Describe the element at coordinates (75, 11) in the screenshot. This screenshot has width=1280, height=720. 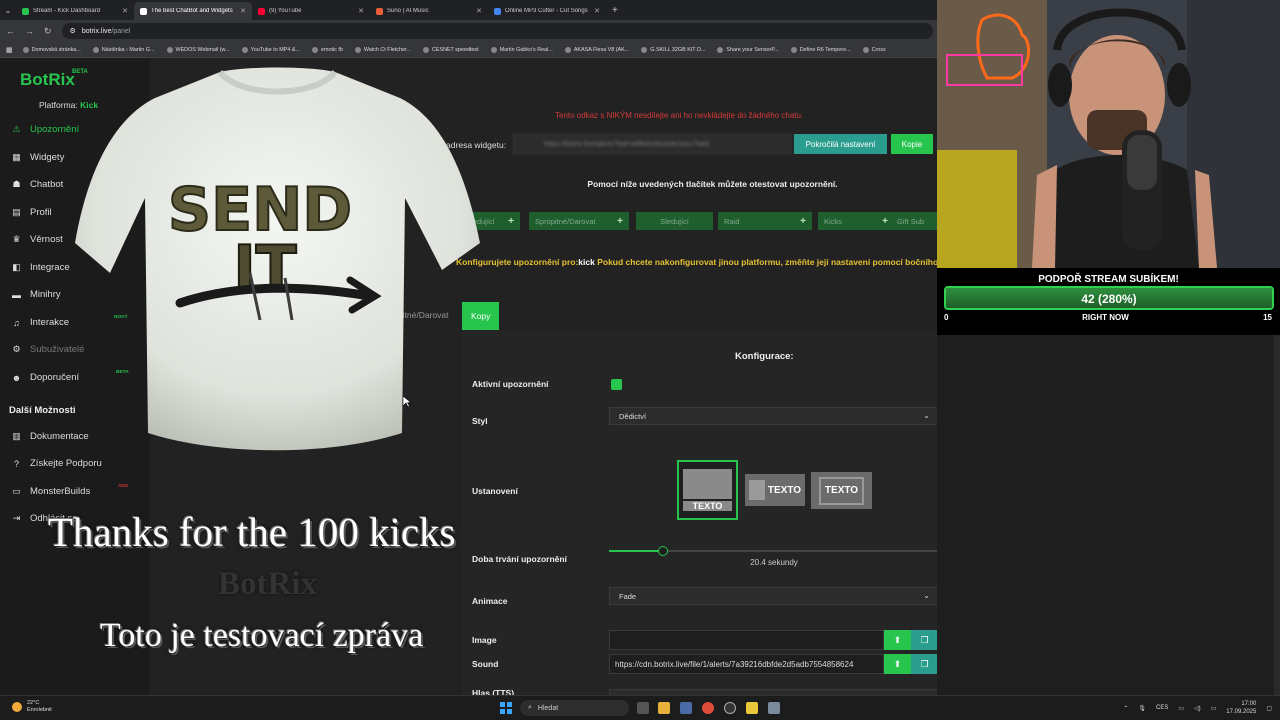
I see `browser-tab: Stream - Kick Dashboard ✕` at that location.